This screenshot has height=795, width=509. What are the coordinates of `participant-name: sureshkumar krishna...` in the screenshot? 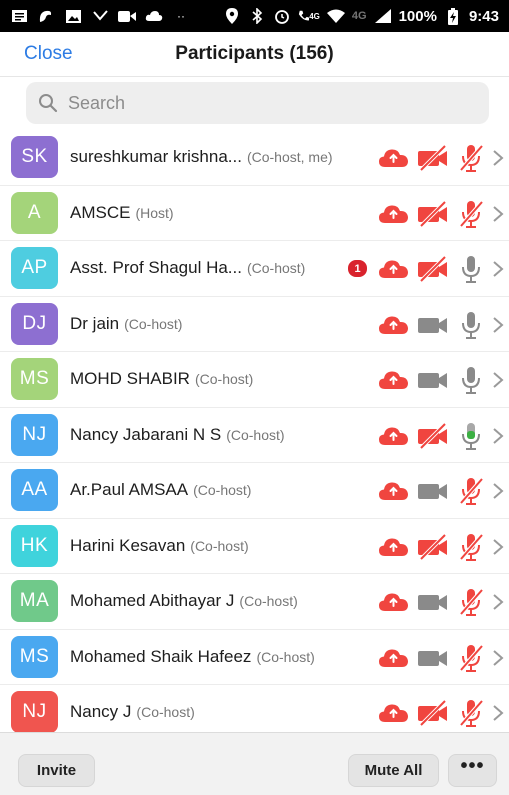 It's located at (156, 157).